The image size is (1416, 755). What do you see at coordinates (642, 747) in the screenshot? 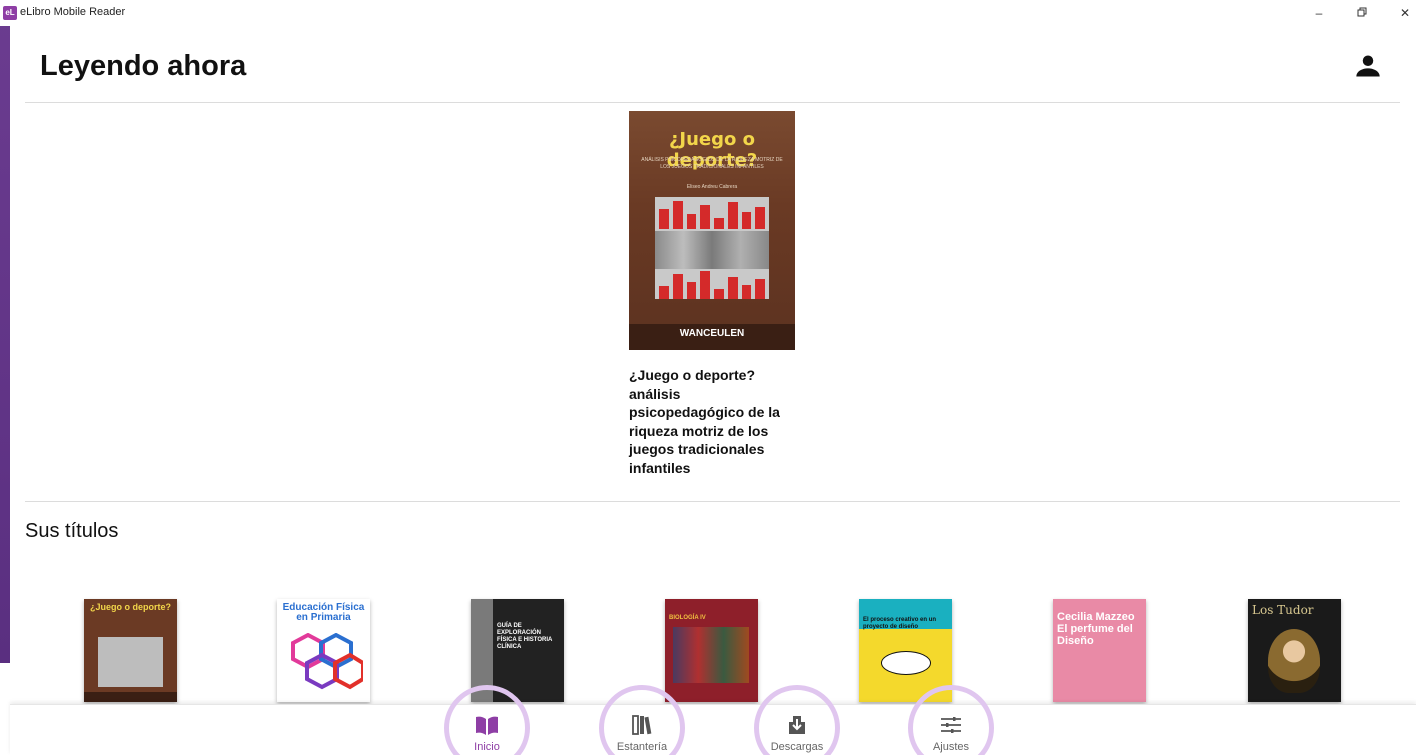
I see `nav-label: Estantería` at bounding box center [642, 747].